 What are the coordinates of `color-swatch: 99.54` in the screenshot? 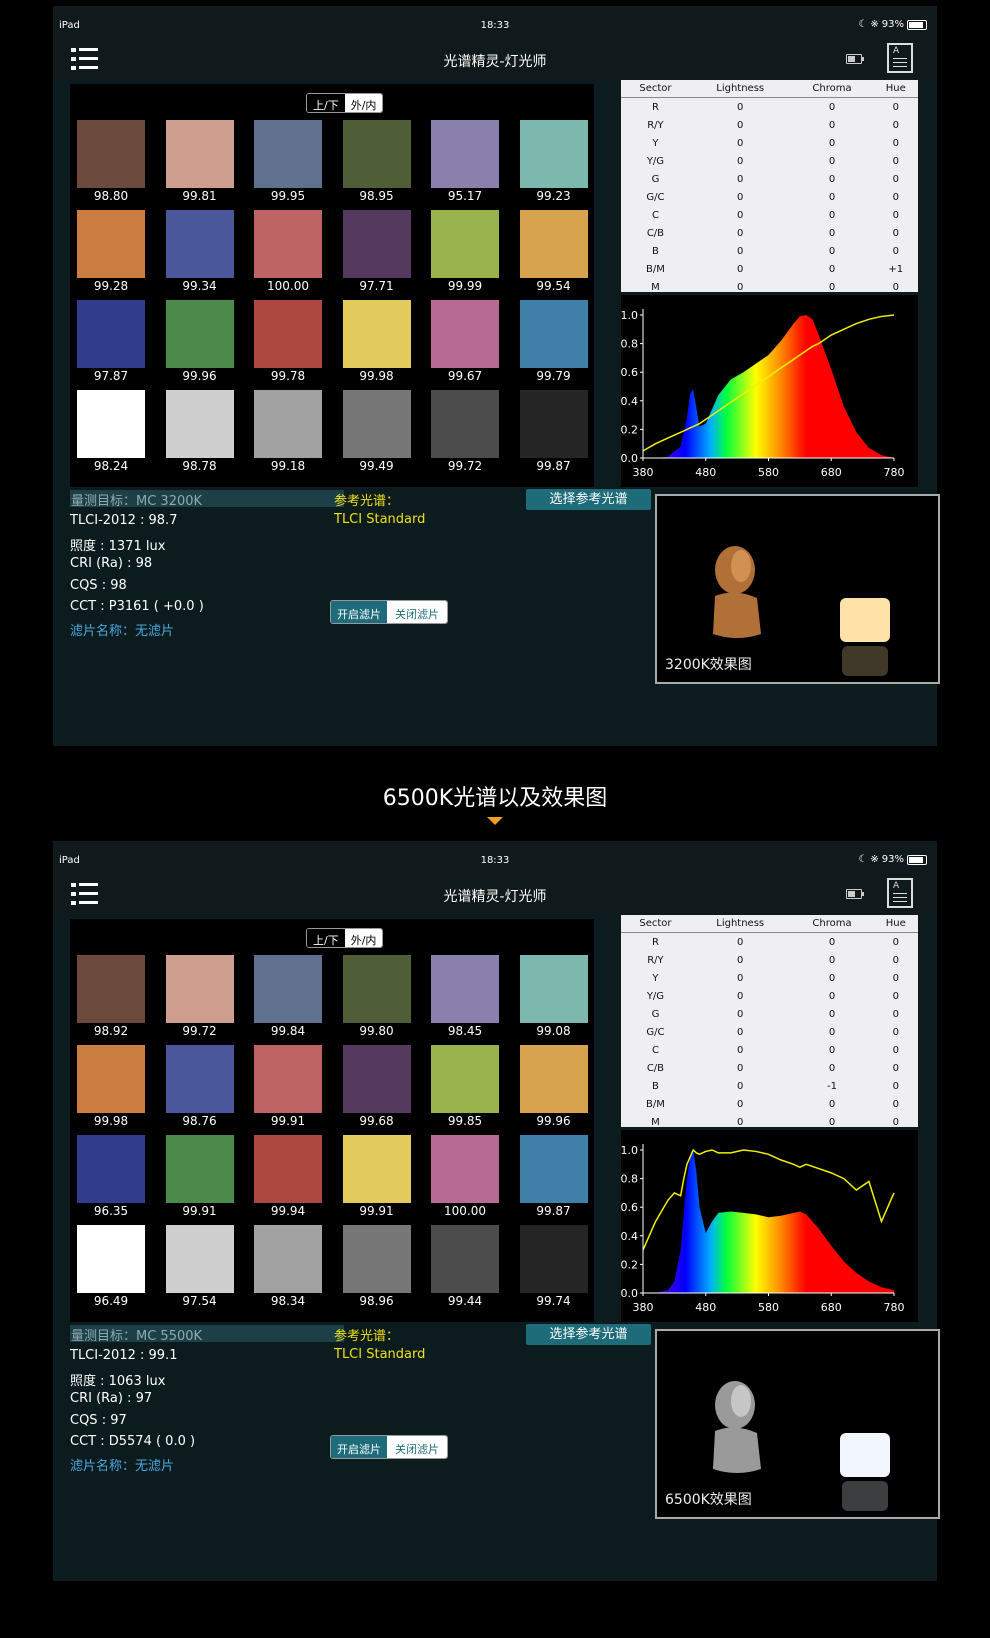 It's located at (553, 251).